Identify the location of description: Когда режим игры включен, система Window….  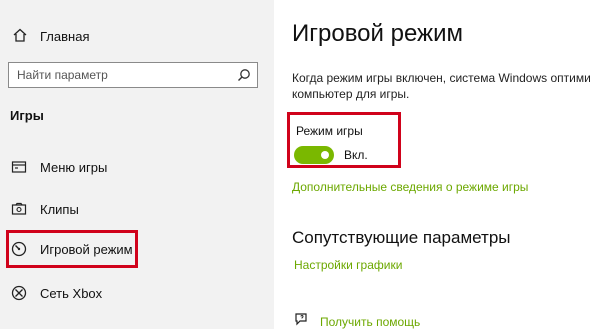
(446, 86).